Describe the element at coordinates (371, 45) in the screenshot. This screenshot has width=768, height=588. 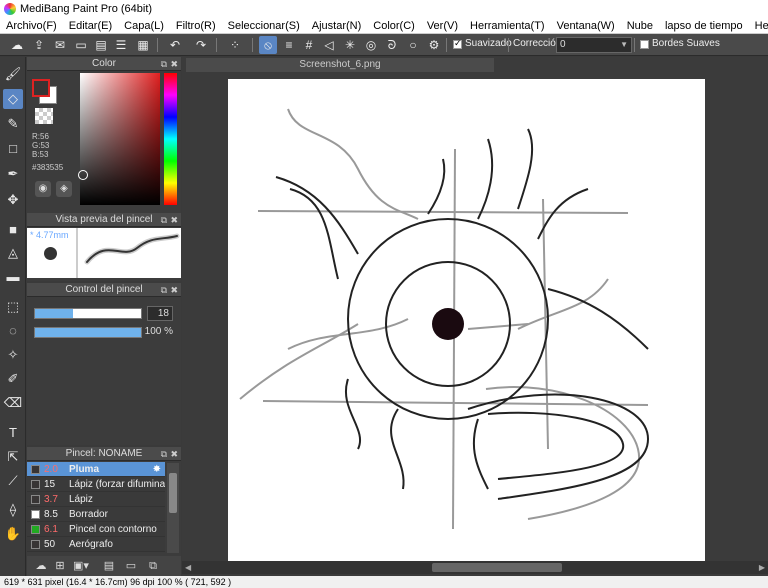
I see `concentric-snap-icon: ◎` at that location.